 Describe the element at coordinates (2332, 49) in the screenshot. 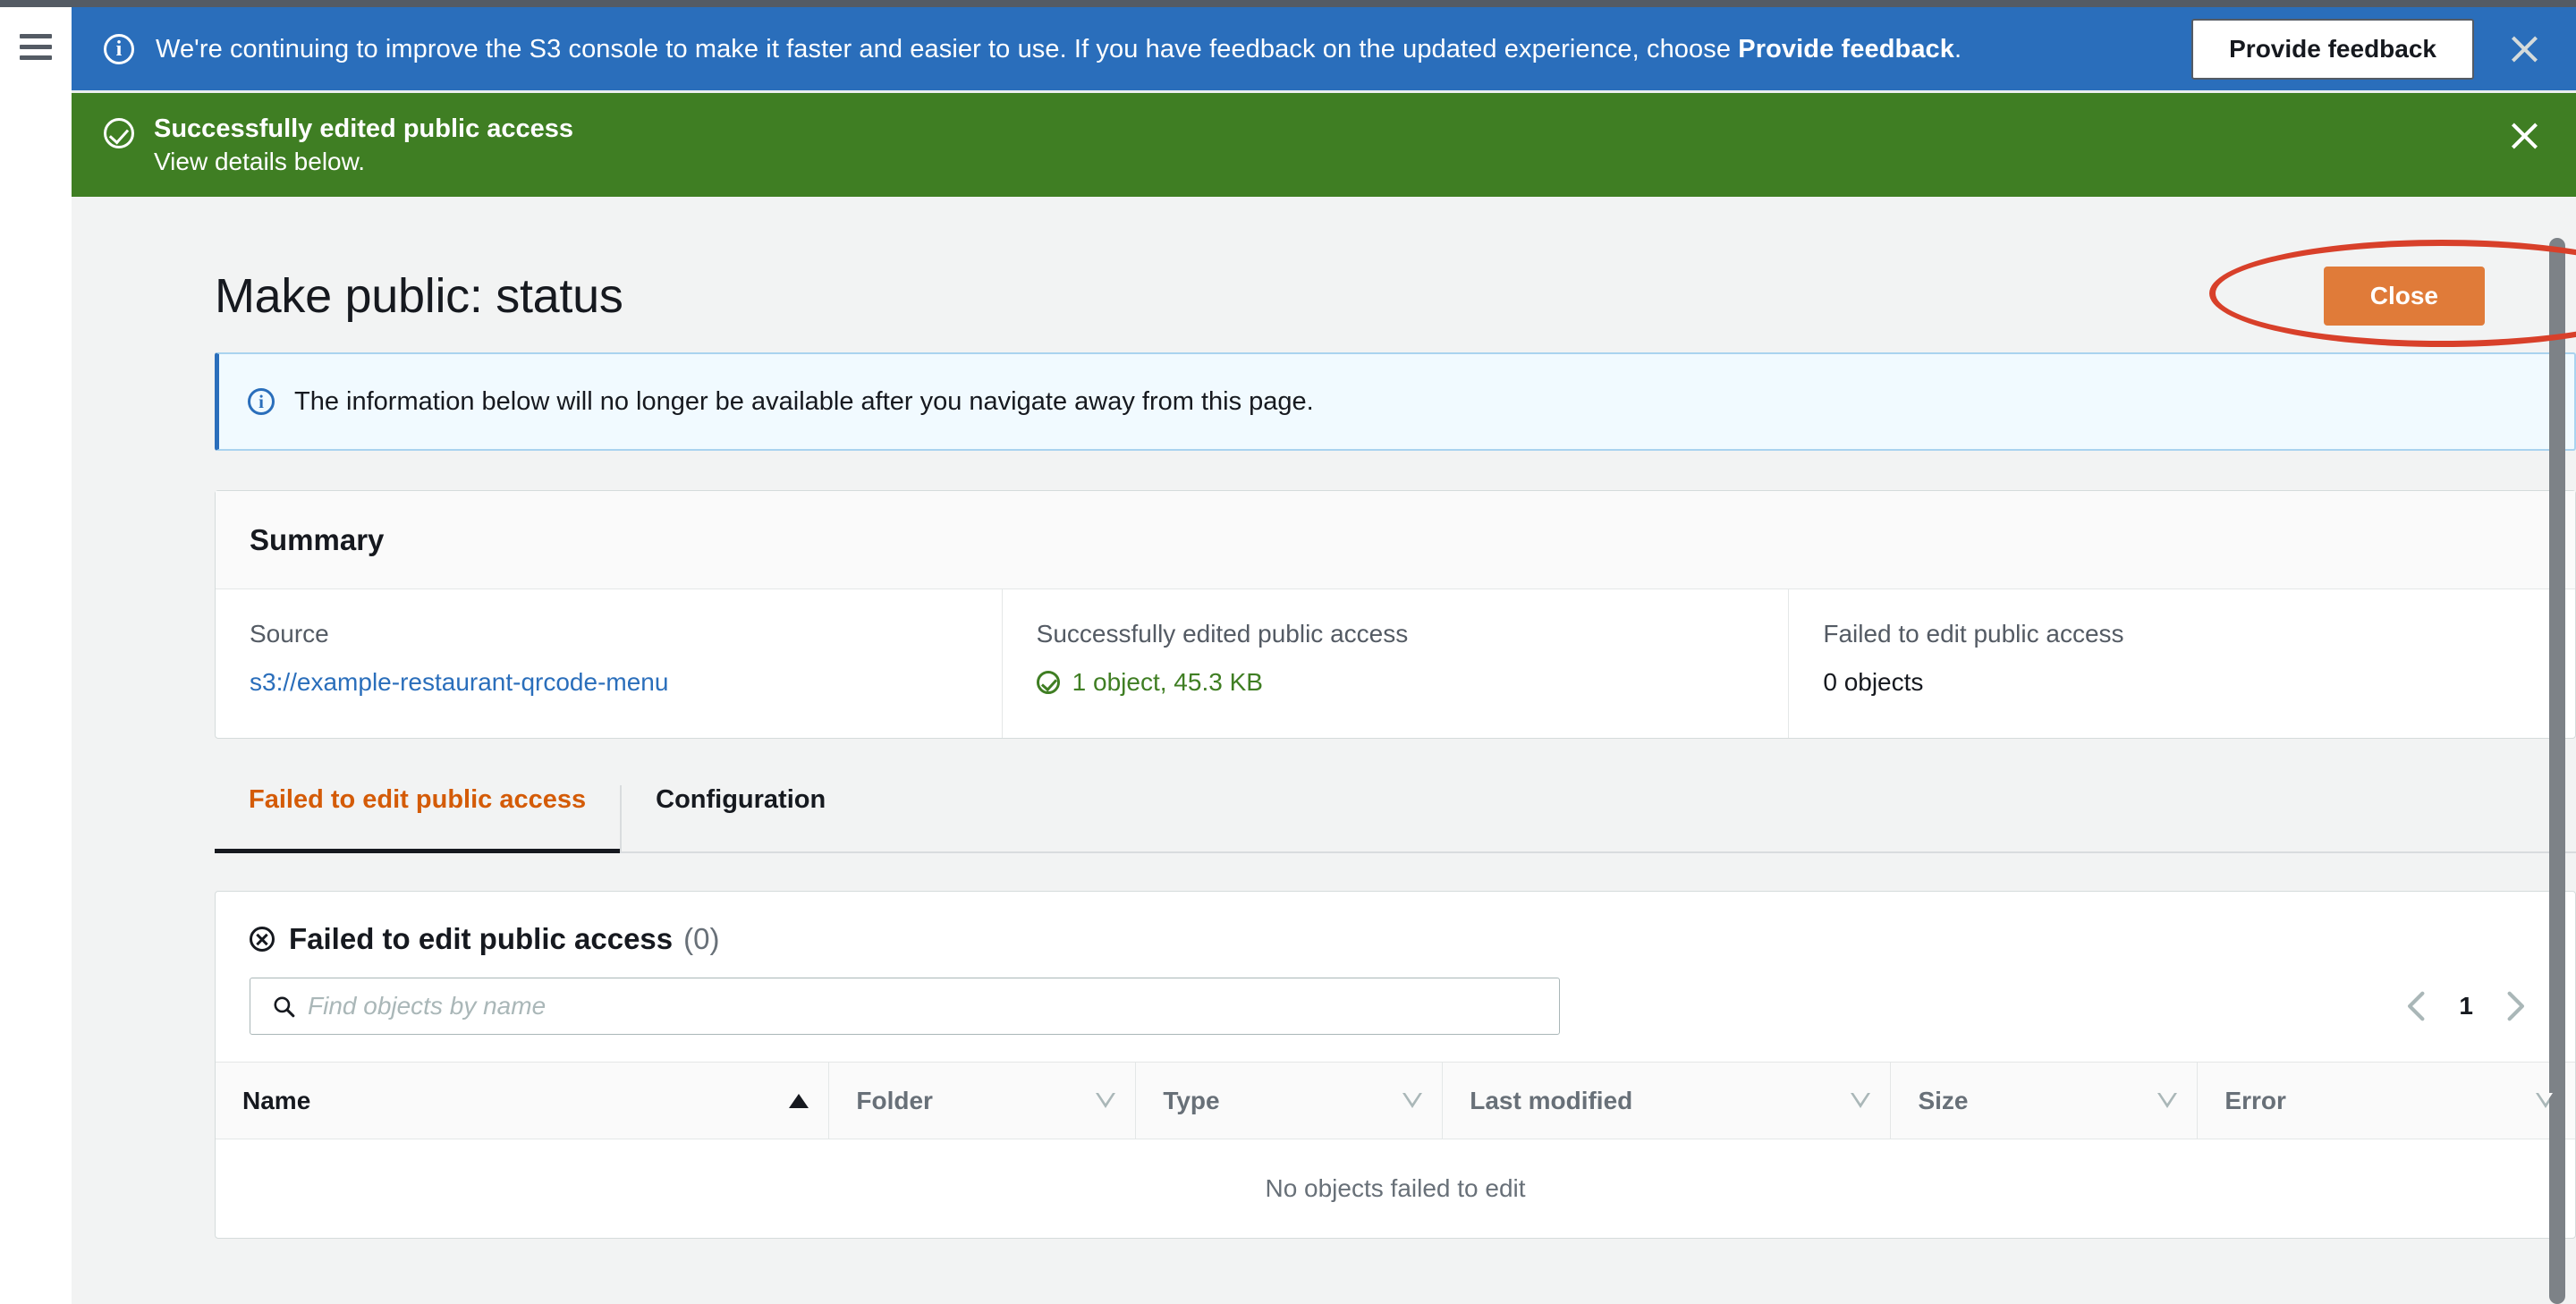

I see `provide-feedback-button: Provide feedback` at that location.